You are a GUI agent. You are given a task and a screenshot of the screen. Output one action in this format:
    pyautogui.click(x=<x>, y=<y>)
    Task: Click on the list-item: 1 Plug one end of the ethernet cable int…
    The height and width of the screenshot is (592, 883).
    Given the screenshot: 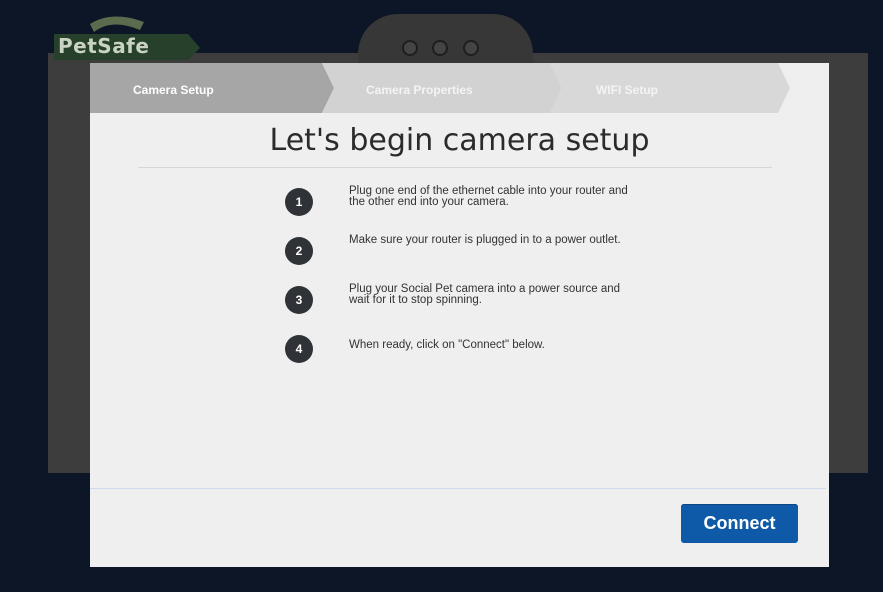 What is the action you would take?
    pyautogui.click(x=495, y=206)
    